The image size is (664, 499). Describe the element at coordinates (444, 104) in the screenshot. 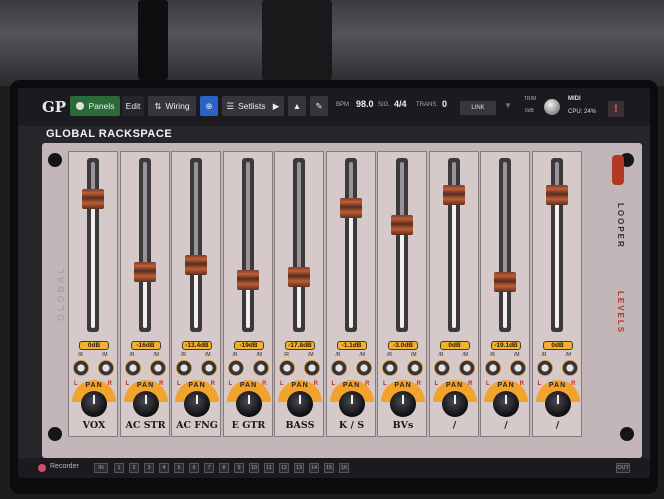

I see `trans-value: 0` at that location.